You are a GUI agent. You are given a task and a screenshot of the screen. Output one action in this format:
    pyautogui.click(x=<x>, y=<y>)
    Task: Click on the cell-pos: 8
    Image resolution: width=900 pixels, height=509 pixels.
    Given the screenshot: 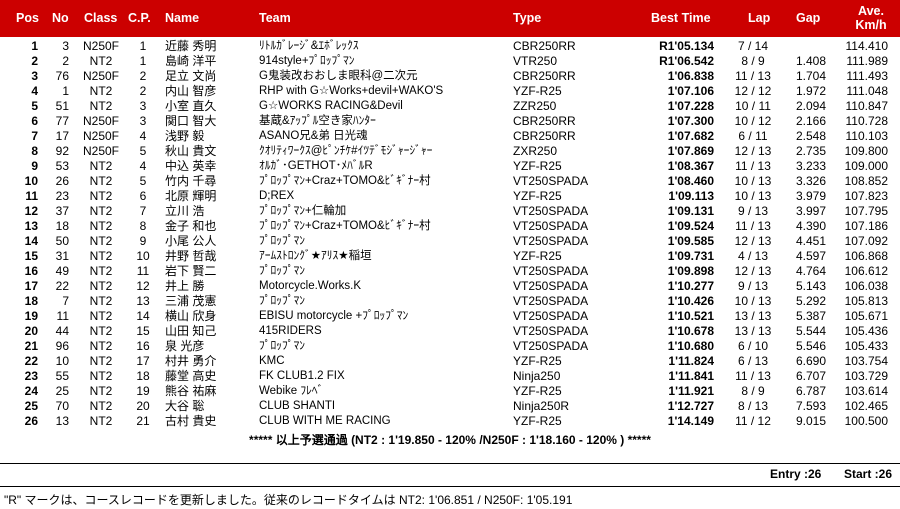 What is the action you would take?
    pyautogui.click(x=34, y=151)
    